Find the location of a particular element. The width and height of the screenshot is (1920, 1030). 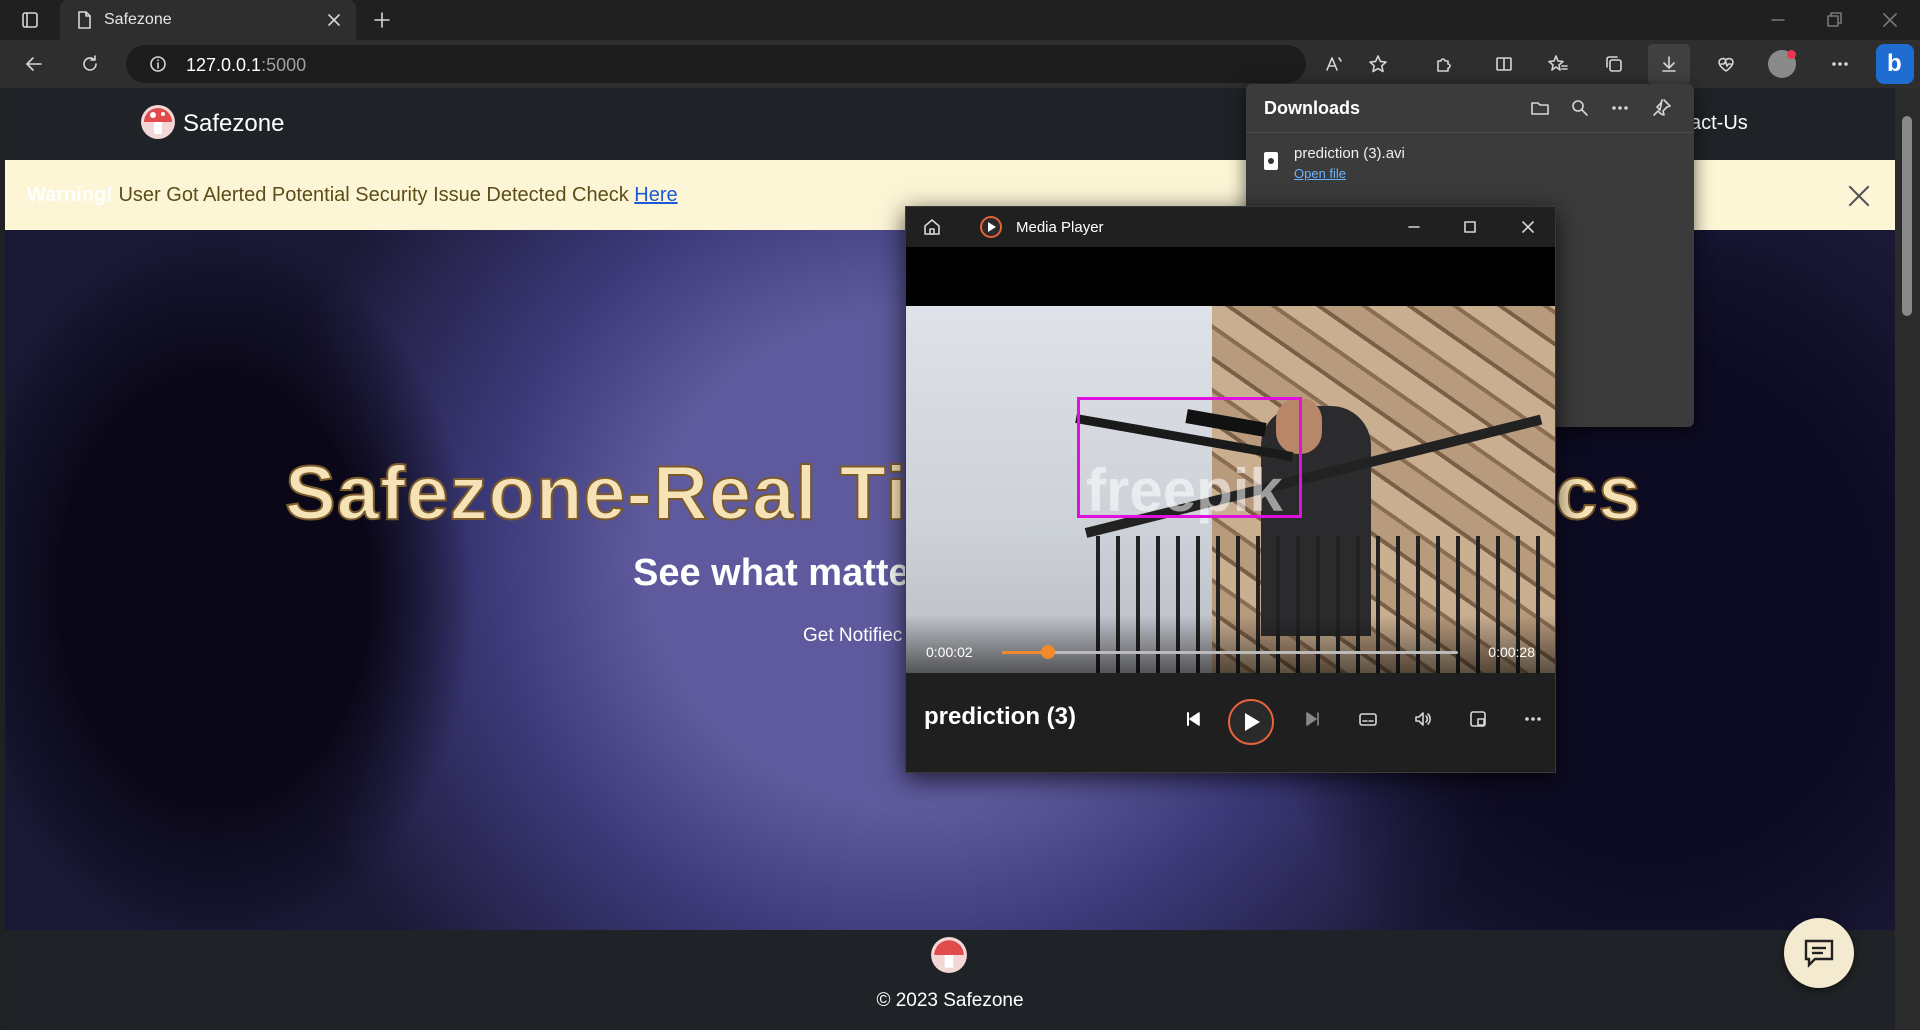

download-icon is located at coordinates (1669, 64).